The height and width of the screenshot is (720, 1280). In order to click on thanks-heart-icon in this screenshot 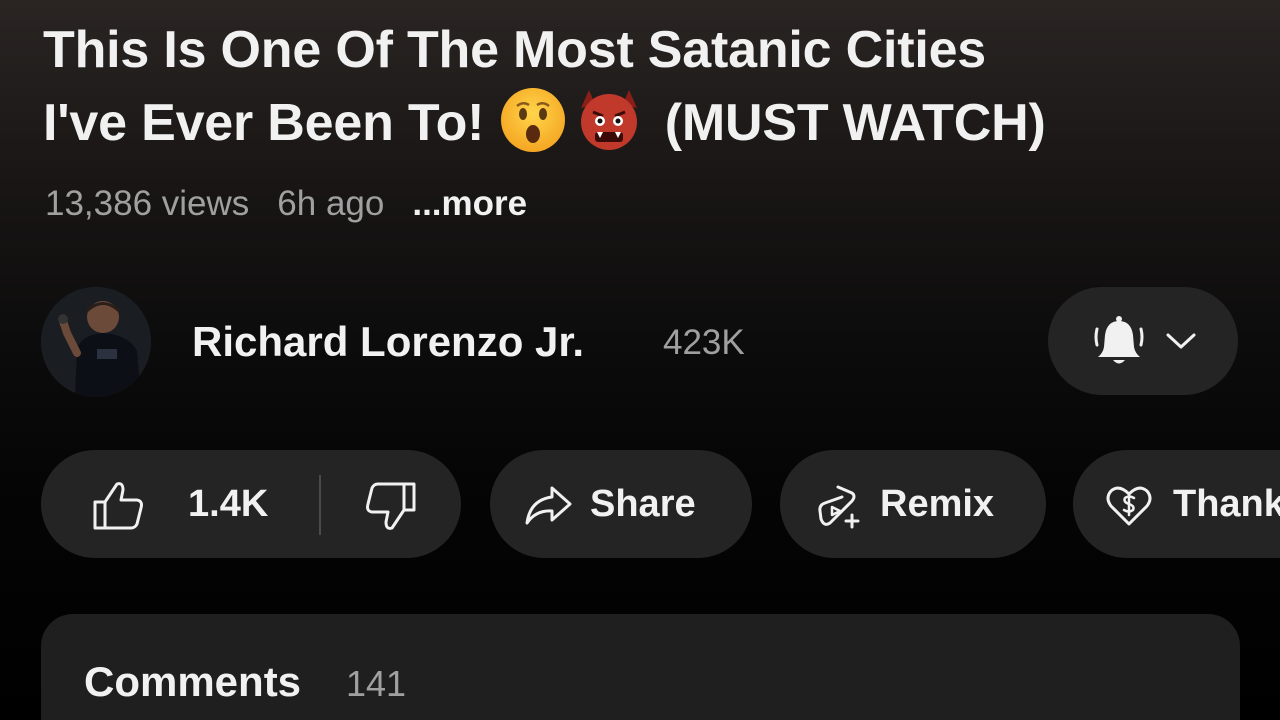, I will do `click(1129, 506)`.